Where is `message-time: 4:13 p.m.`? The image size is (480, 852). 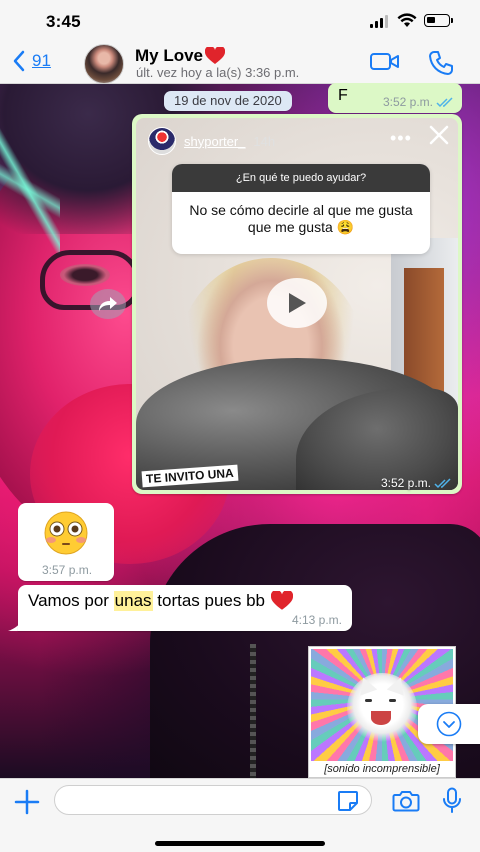 message-time: 4:13 p.m. is located at coordinates (316, 620).